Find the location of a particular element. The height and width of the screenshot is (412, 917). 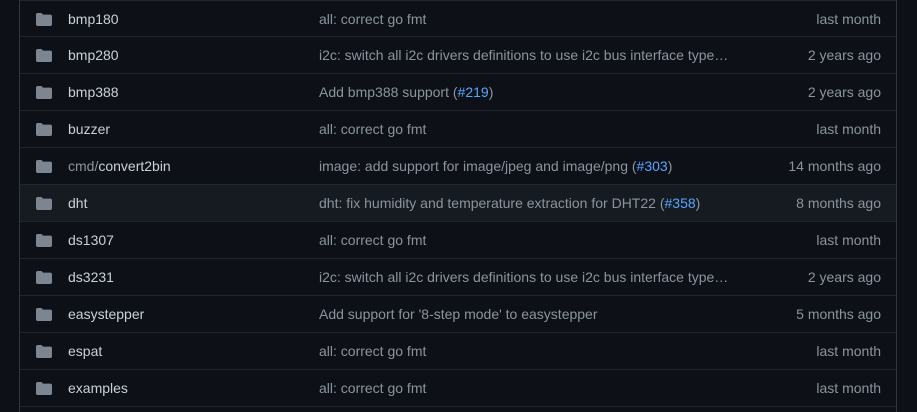

file-name-text: examples is located at coordinates (98, 388).